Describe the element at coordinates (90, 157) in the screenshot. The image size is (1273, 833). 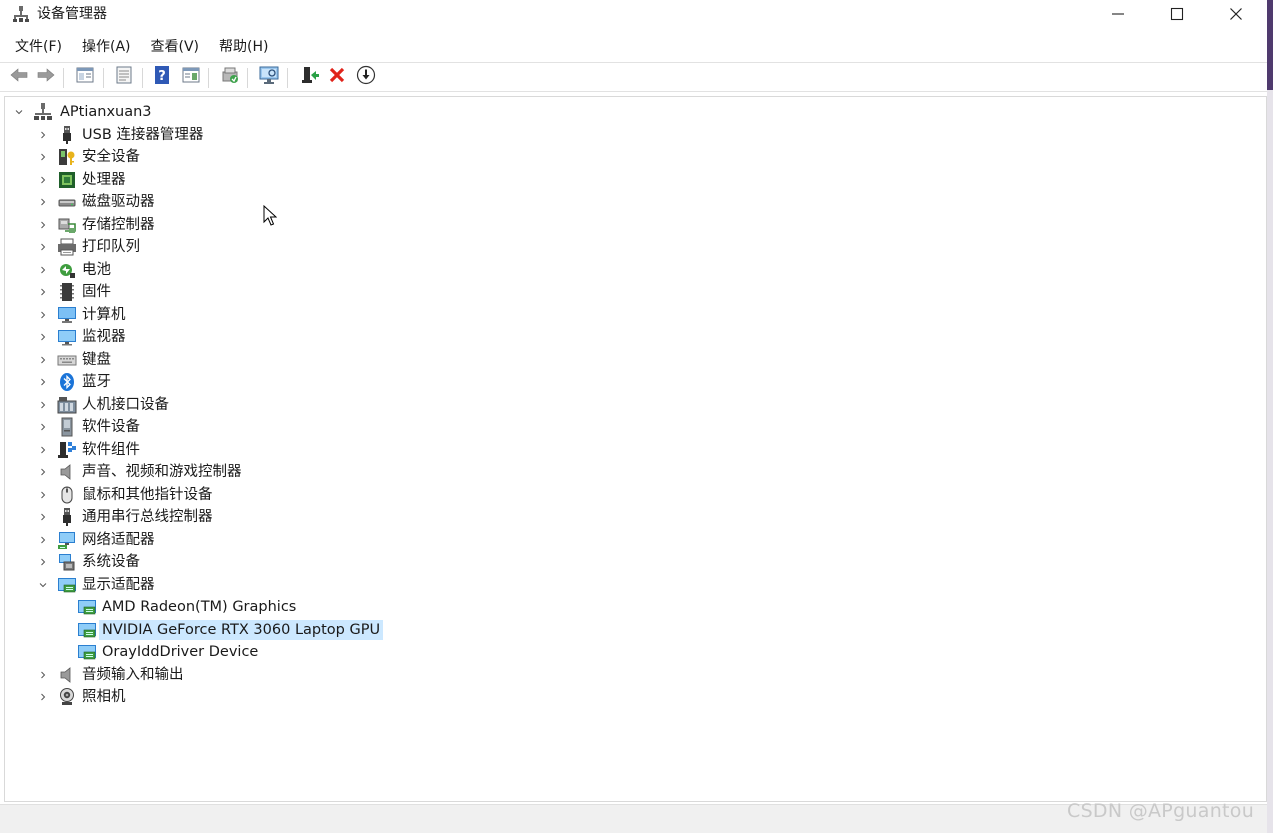
I see `tree-category: 安全设备` at that location.